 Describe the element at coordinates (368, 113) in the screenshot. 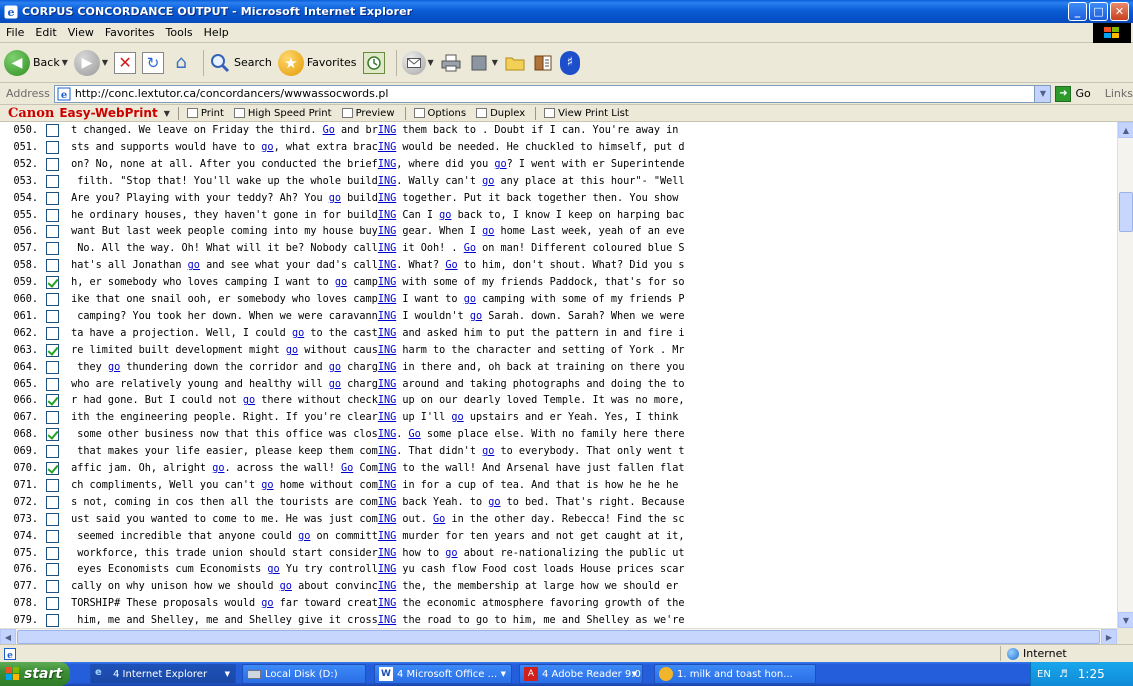

I see `canon-preview-button: Preview` at that location.